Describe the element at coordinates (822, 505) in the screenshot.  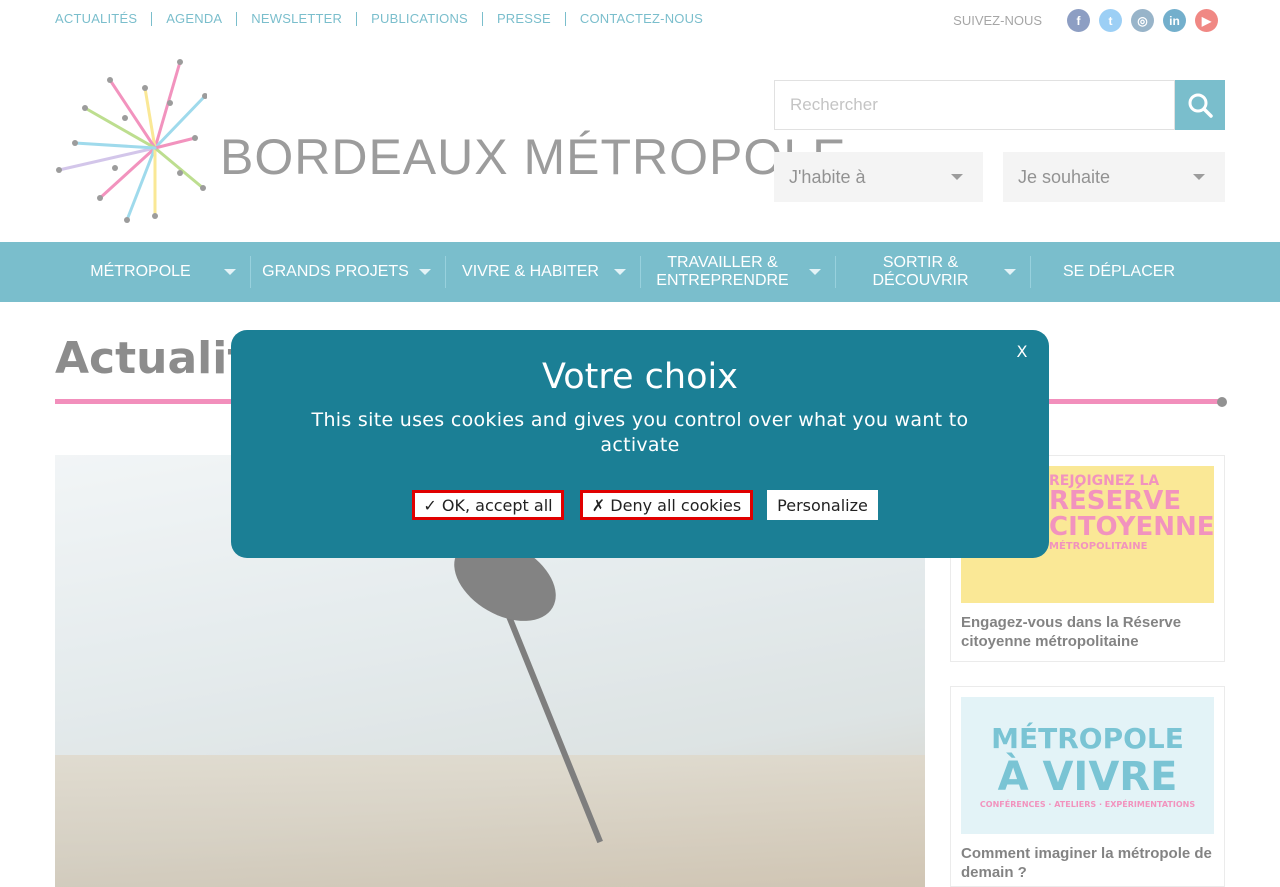
I see `personalize-button: Personalize` at that location.